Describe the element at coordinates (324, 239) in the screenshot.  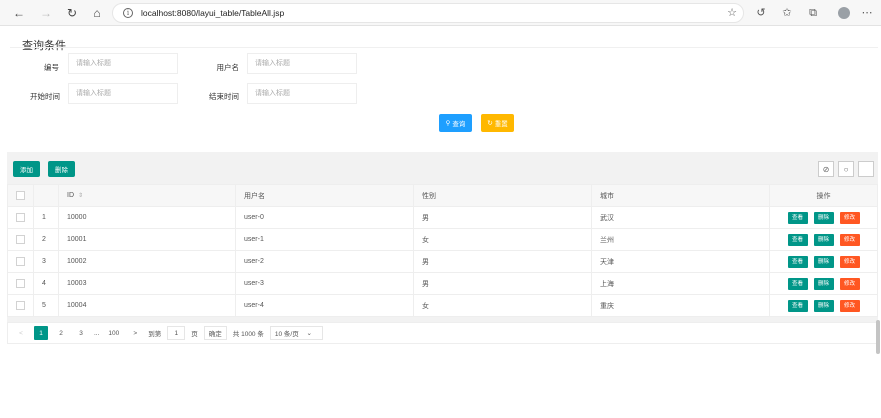
I see `cell-username: user-1` at that location.